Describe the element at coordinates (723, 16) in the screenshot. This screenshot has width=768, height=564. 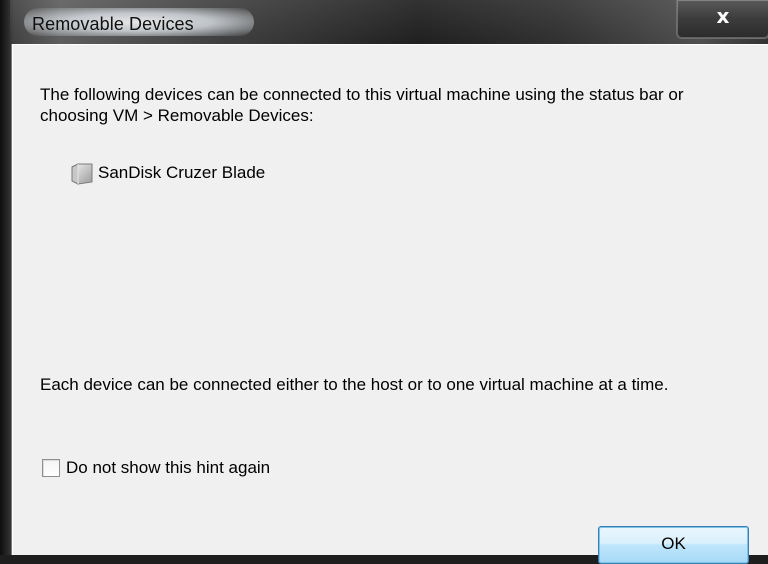
I see `close-icon: x` at that location.